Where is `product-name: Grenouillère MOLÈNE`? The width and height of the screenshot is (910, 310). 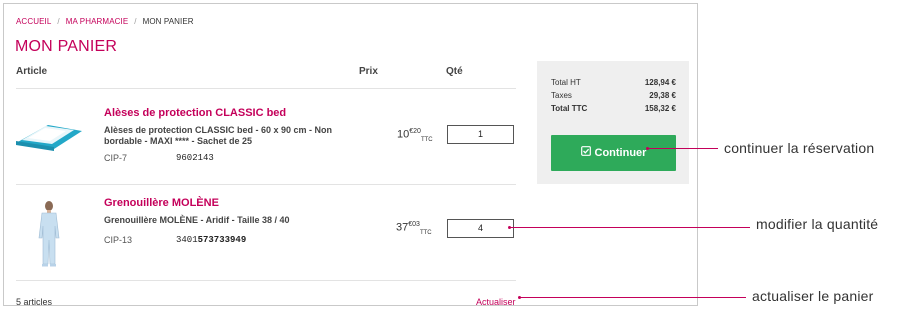
product-name: Grenouillère MOLÈNE is located at coordinates (161, 203).